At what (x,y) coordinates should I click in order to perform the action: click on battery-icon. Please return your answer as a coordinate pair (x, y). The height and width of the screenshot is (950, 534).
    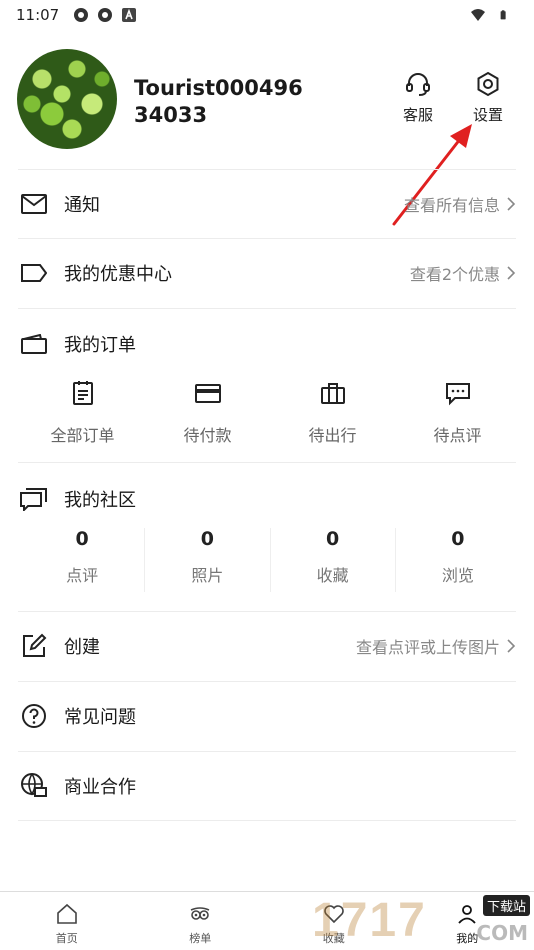
    Looking at the image, I should click on (503, 15).